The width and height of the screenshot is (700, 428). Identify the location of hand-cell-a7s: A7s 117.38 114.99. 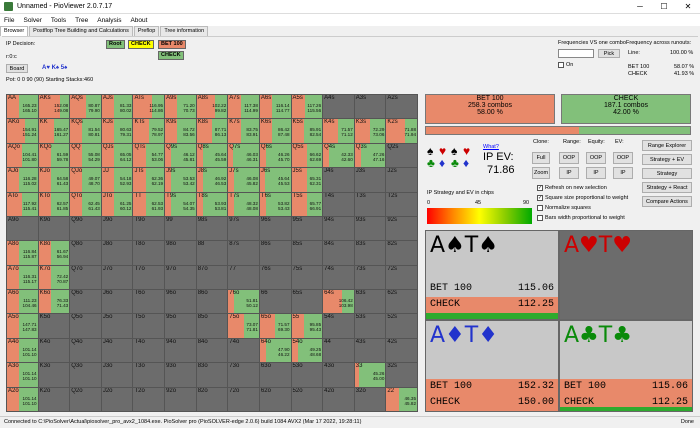
(243, 107).